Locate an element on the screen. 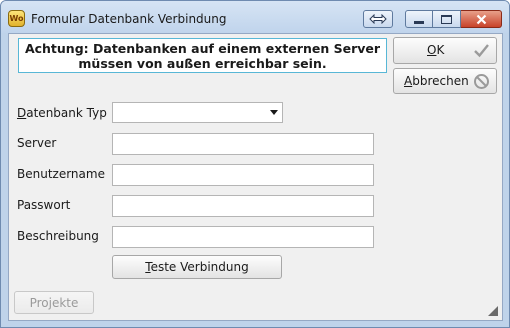  ok-button-label: OK is located at coordinates (436, 50).